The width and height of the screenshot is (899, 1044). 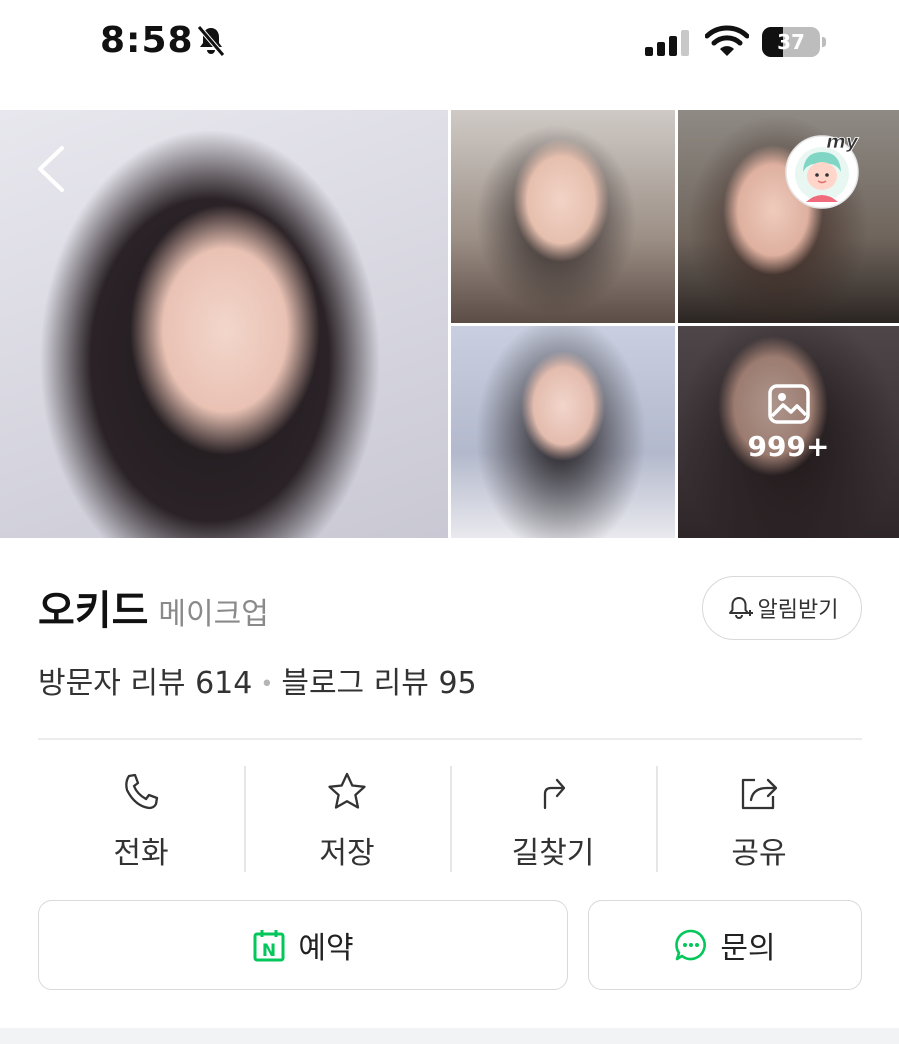 I want to click on battery-indicator: 37, so click(x=794, y=42).